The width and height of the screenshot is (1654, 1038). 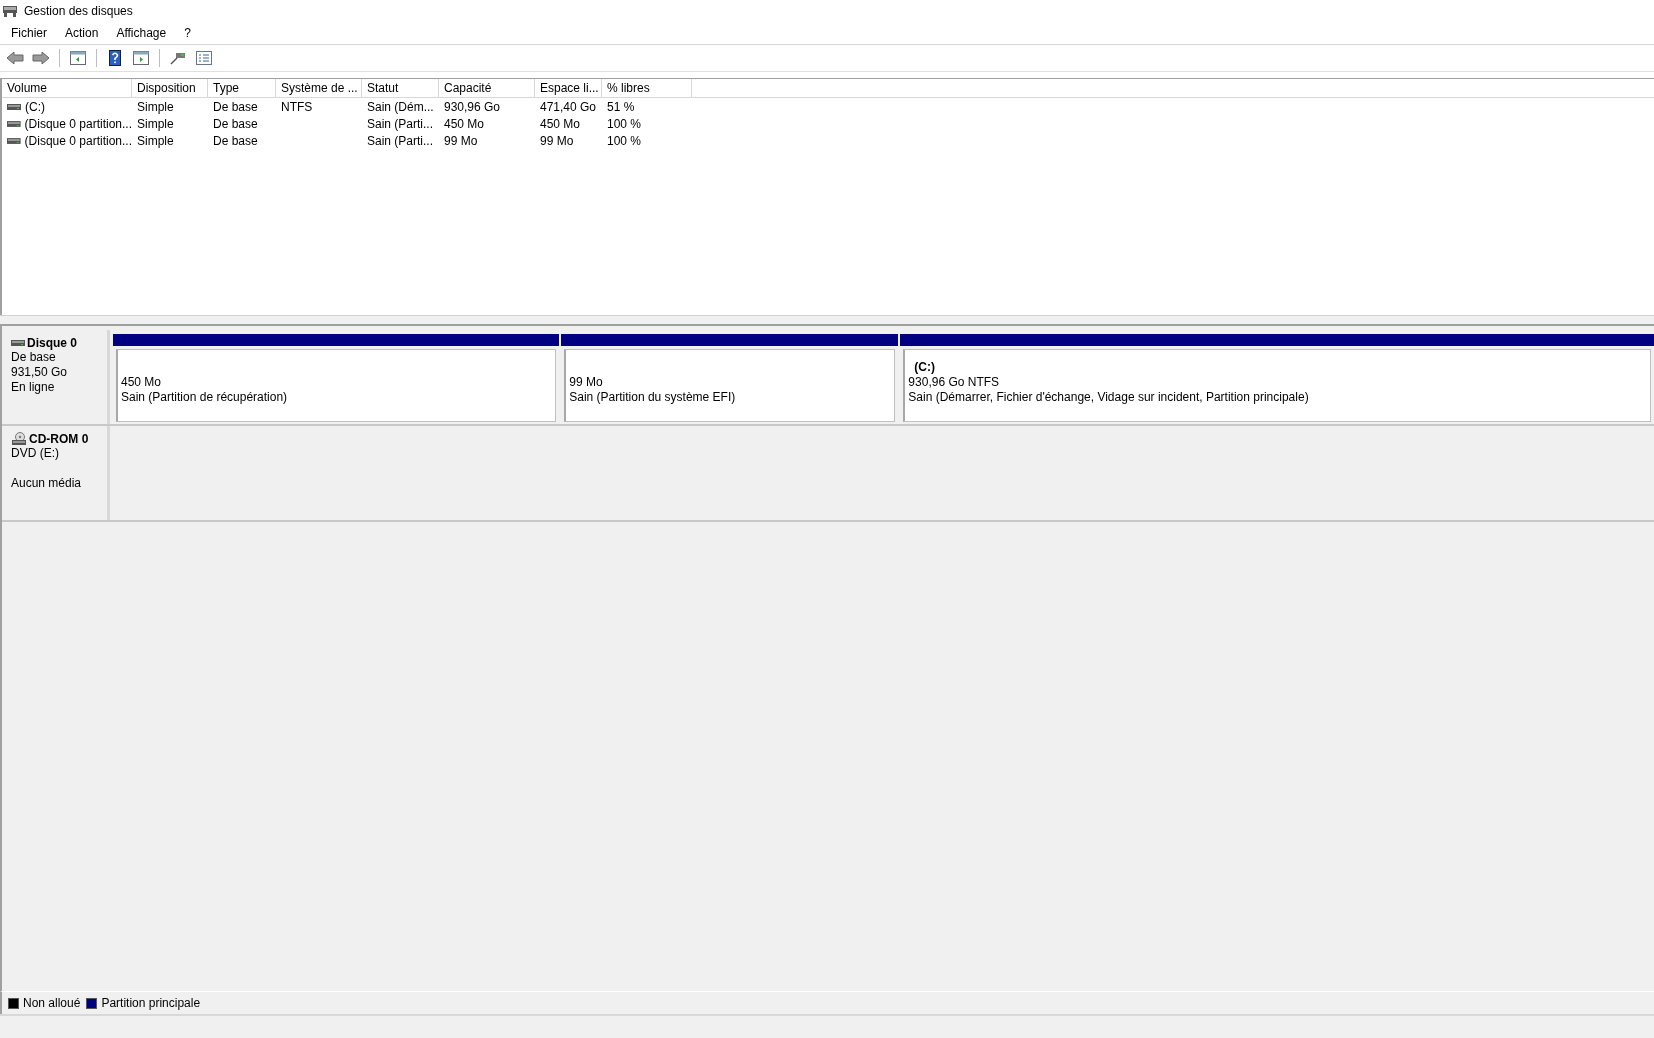 What do you see at coordinates (15, 58) in the screenshot?
I see `back-arrow-icon` at bounding box center [15, 58].